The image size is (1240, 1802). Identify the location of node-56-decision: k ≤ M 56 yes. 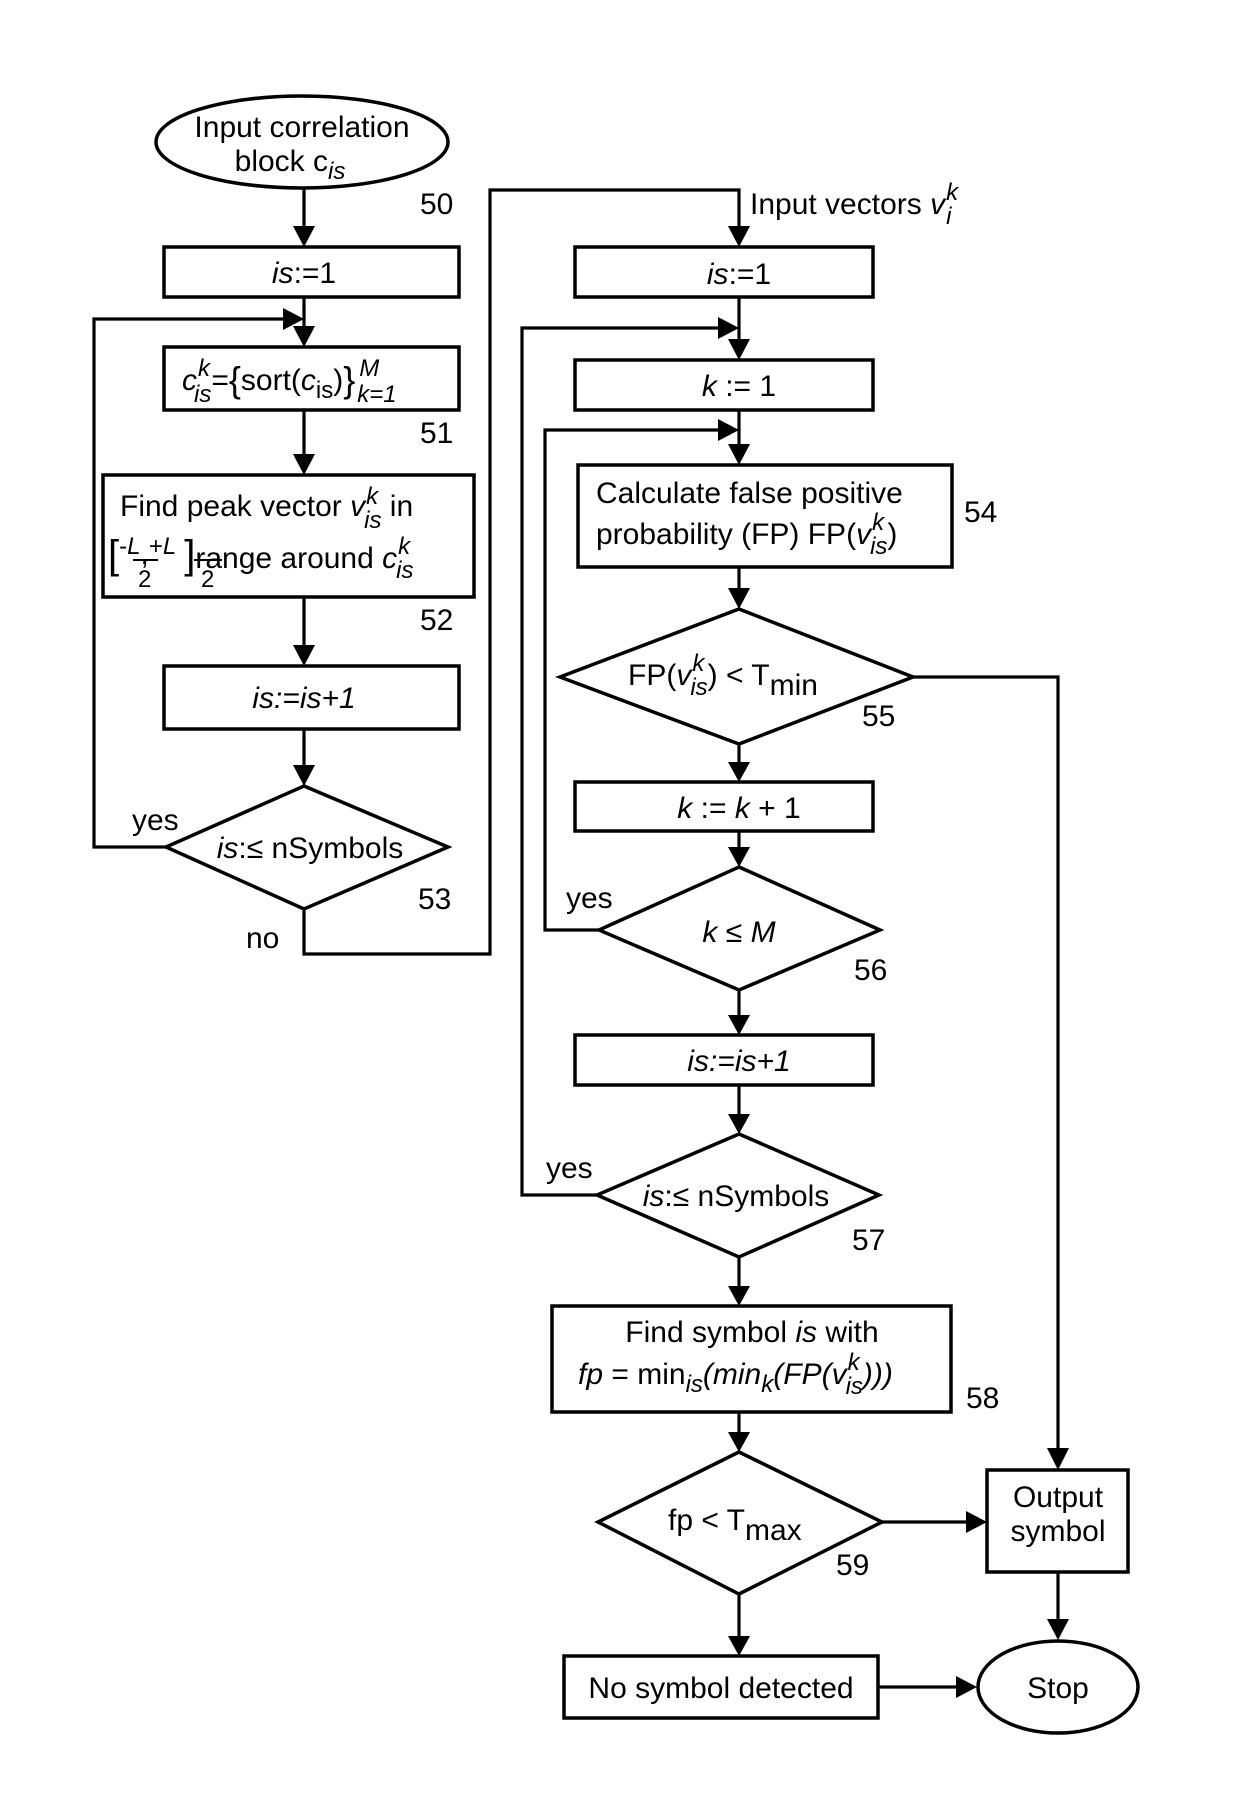
(726, 928).